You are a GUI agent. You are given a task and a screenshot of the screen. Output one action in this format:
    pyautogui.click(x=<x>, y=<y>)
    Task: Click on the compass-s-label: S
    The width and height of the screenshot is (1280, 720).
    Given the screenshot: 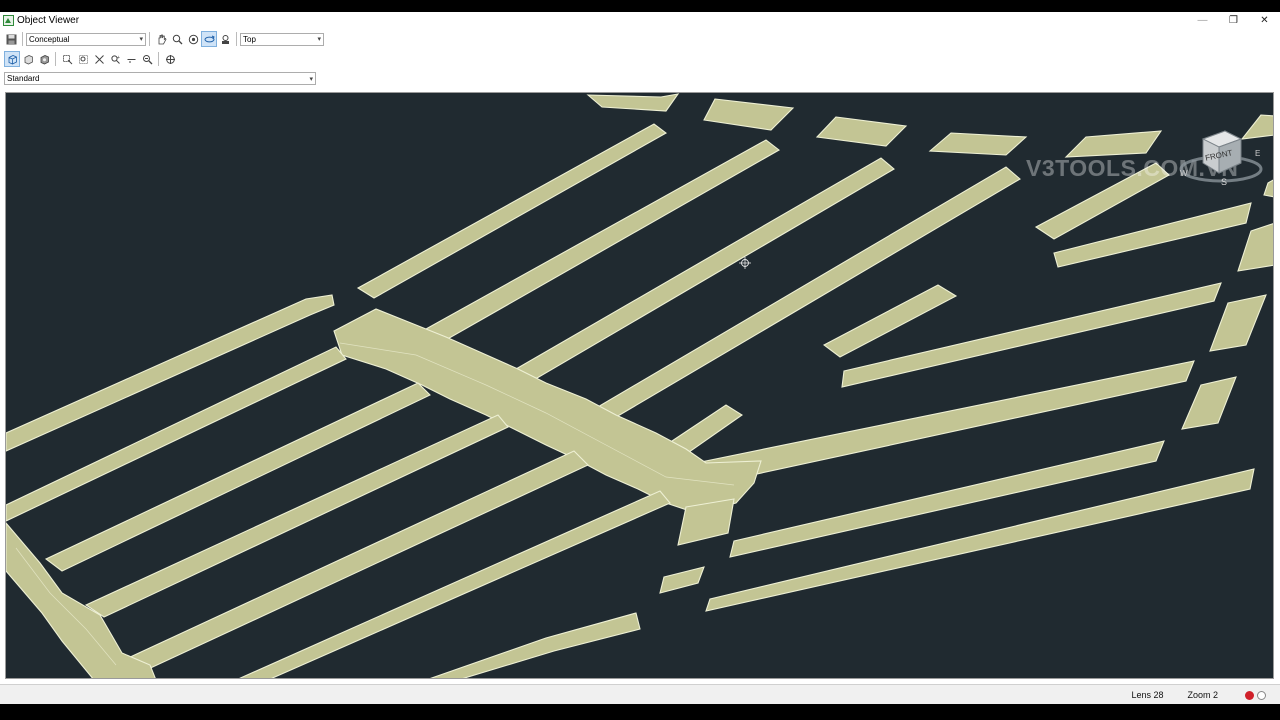 What is the action you would take?
    pyautogui.click(x=1224, y=182)
    